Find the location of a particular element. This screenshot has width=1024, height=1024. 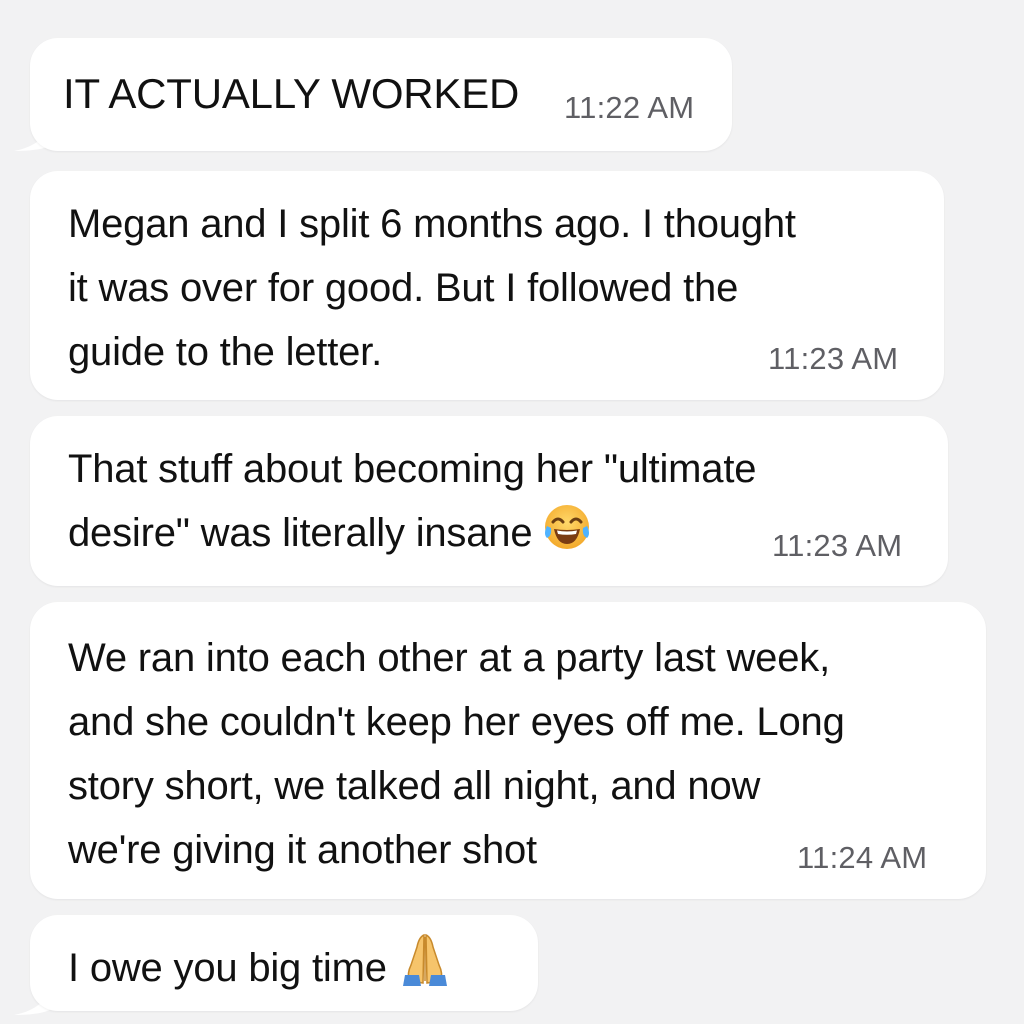

message-bubble: IT ACTUALLY WORKED 11:22 AM is located at coordinates (381, 94).